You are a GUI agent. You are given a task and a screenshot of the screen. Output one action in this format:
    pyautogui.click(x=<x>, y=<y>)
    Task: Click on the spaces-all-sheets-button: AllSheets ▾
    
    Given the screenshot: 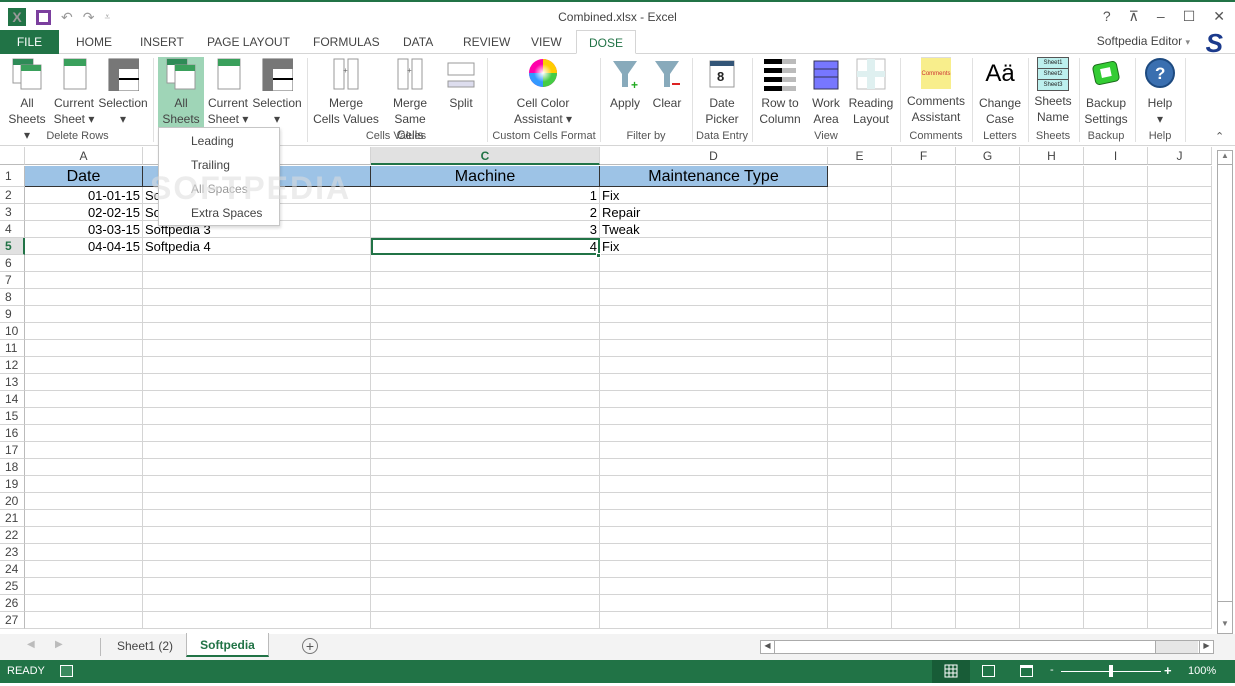 What is the action you would take?
    pyautogui.click(x=181, y=99)
    